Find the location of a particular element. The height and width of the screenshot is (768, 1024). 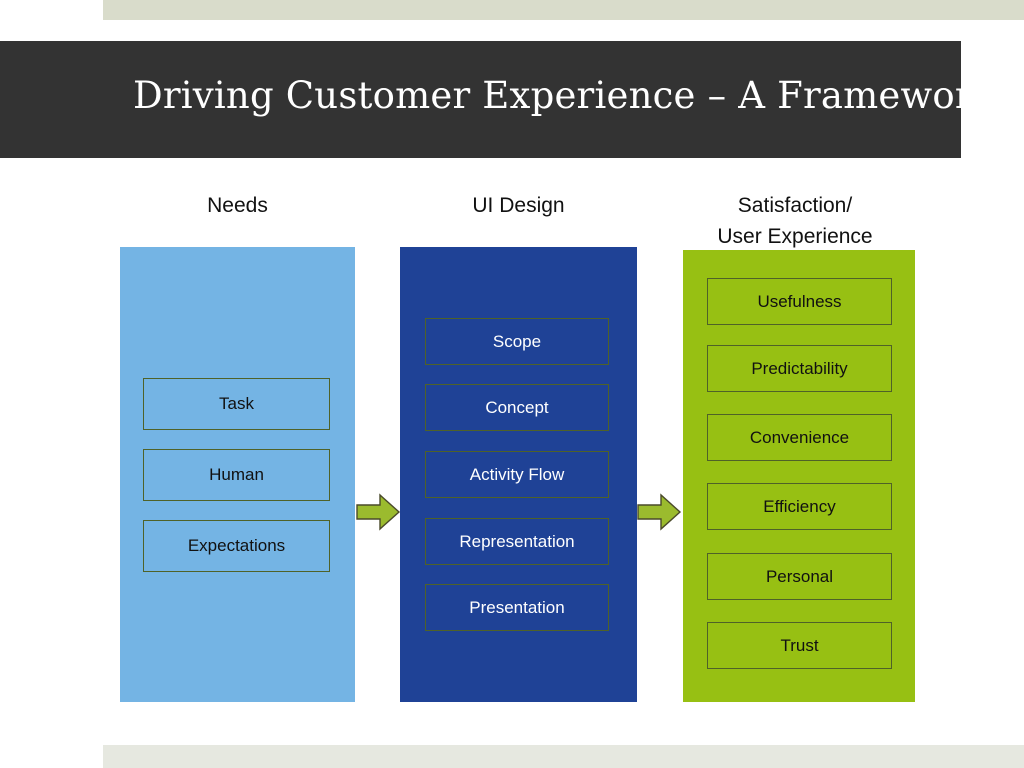

column-header-needs: Needs is located at coordinates (237, 205).